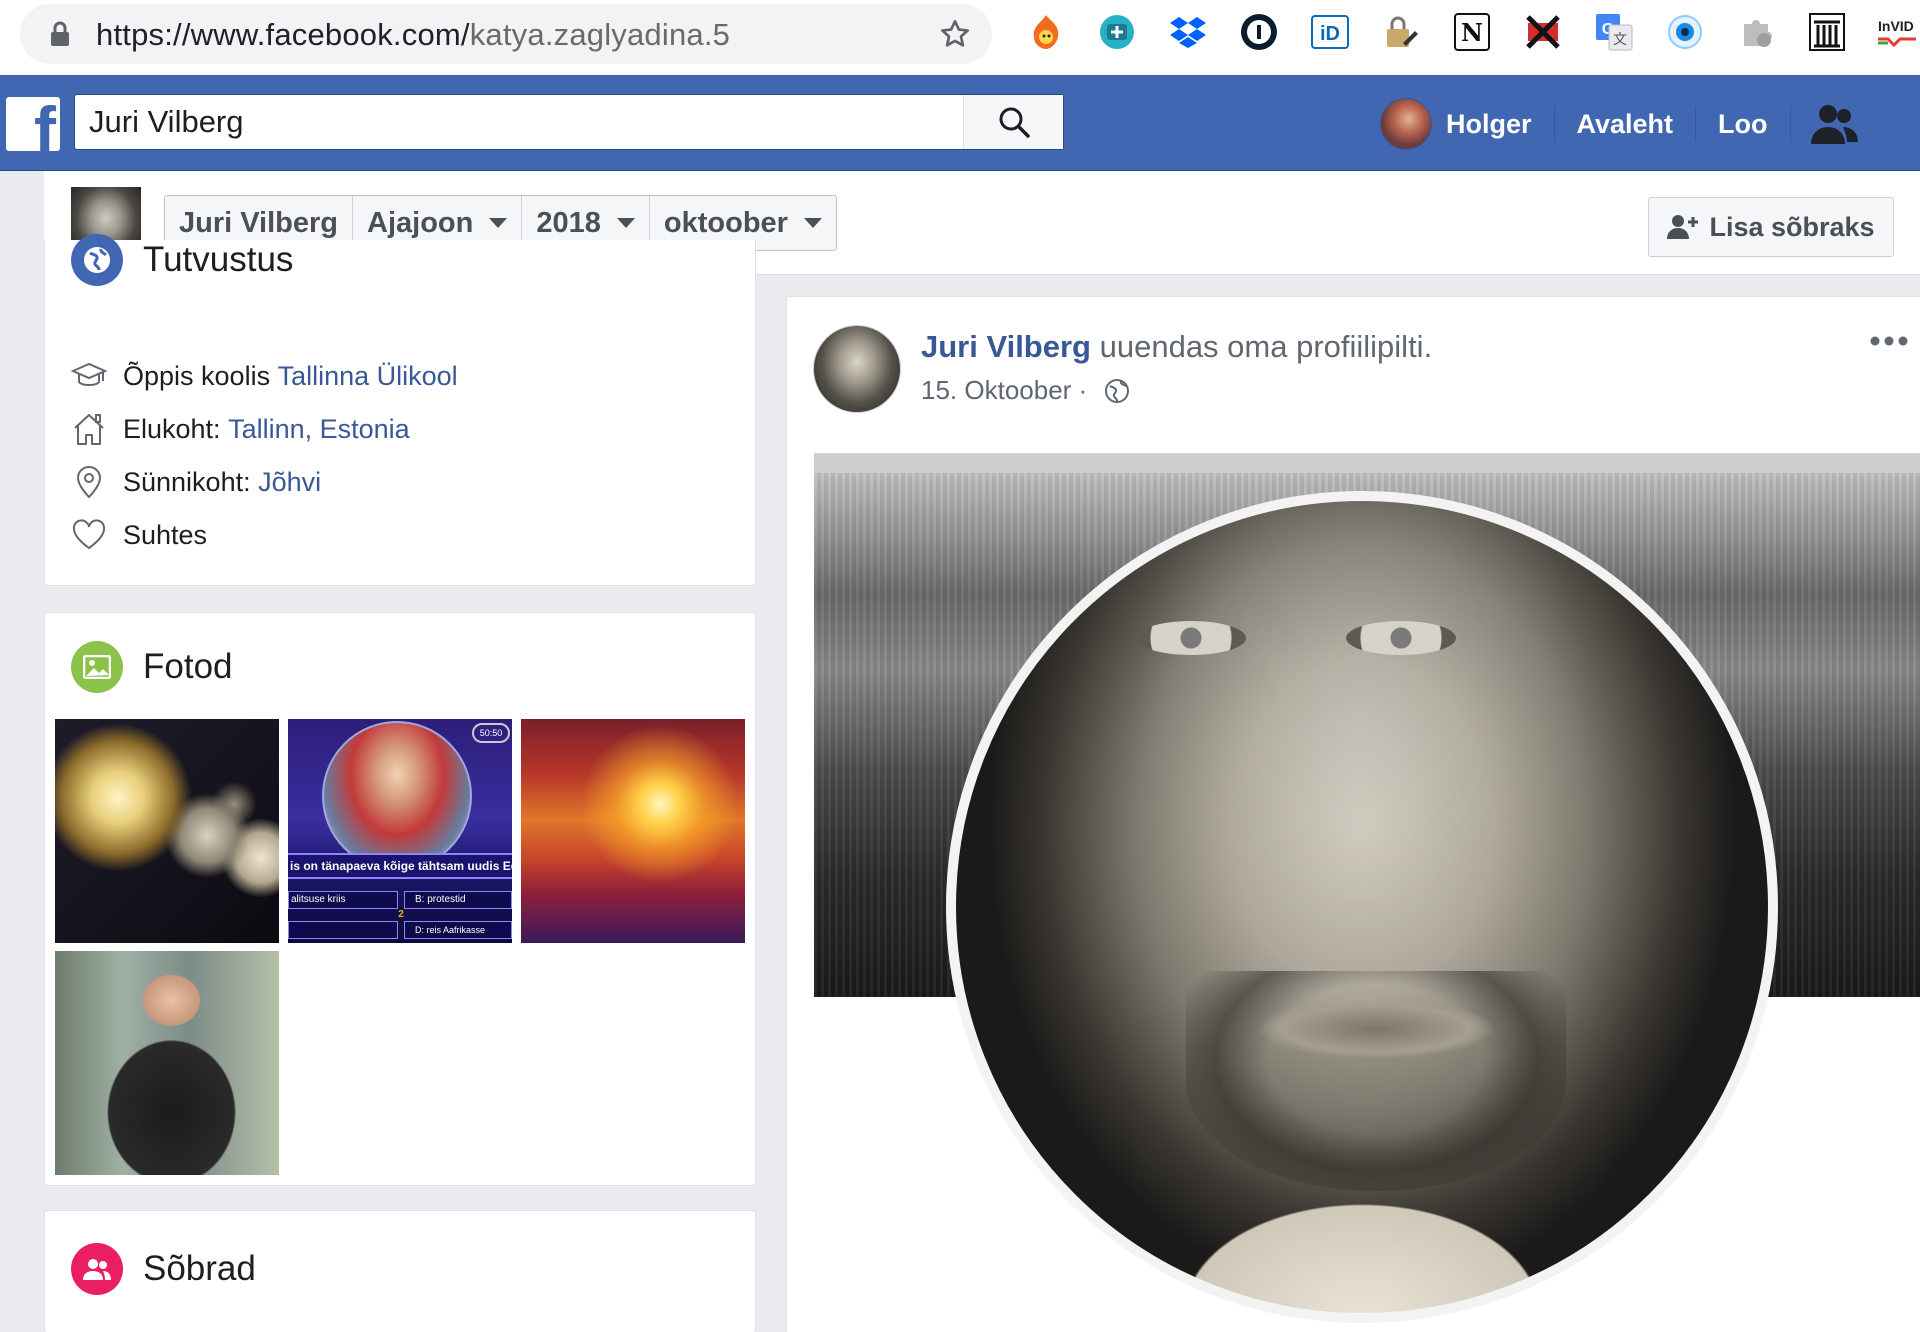 This screenshot has width=1920, height=1332. Describe the element at coordinates (1188, 32) in the screenshot. I see `dropbox-icon` at that location.